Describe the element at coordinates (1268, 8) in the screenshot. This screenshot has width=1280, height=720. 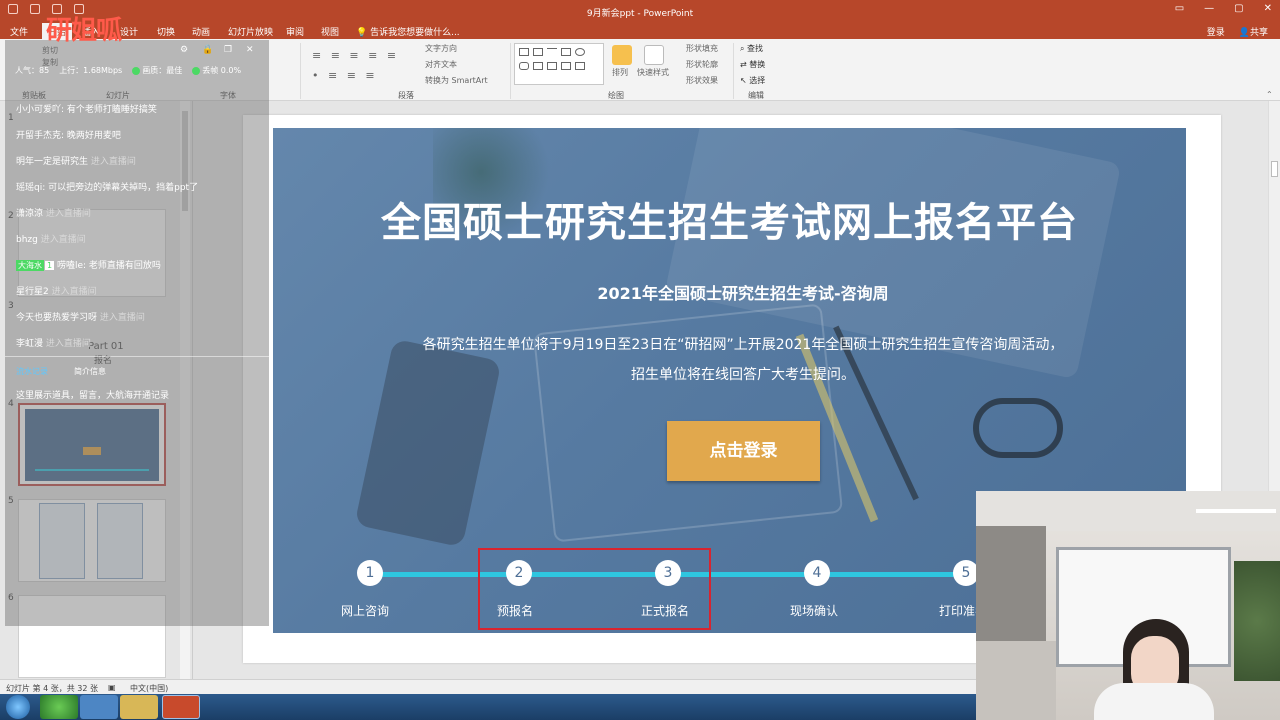
I see `close-button: ✕` at that location.